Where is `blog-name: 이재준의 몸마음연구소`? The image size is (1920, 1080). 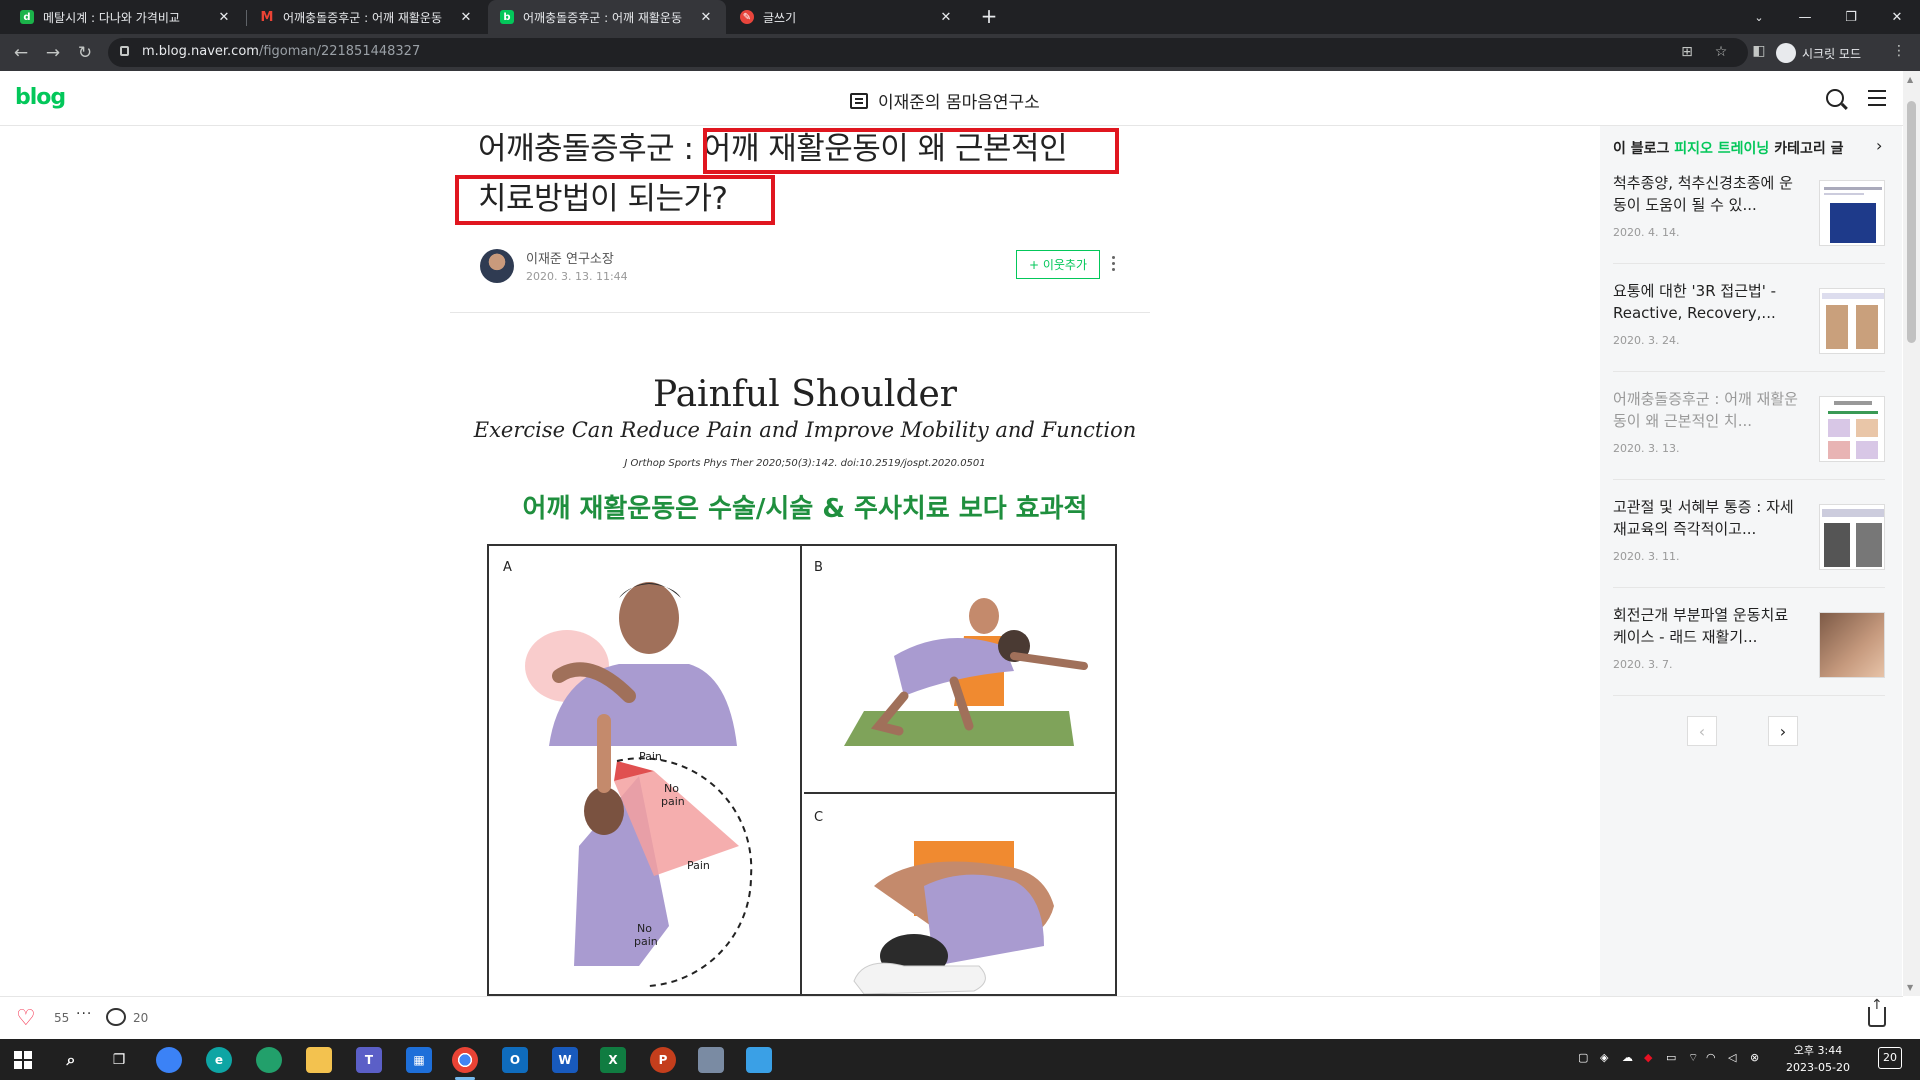 blog-name: 이재준의 몸마음연구소 is located at coordinates (945, 100).